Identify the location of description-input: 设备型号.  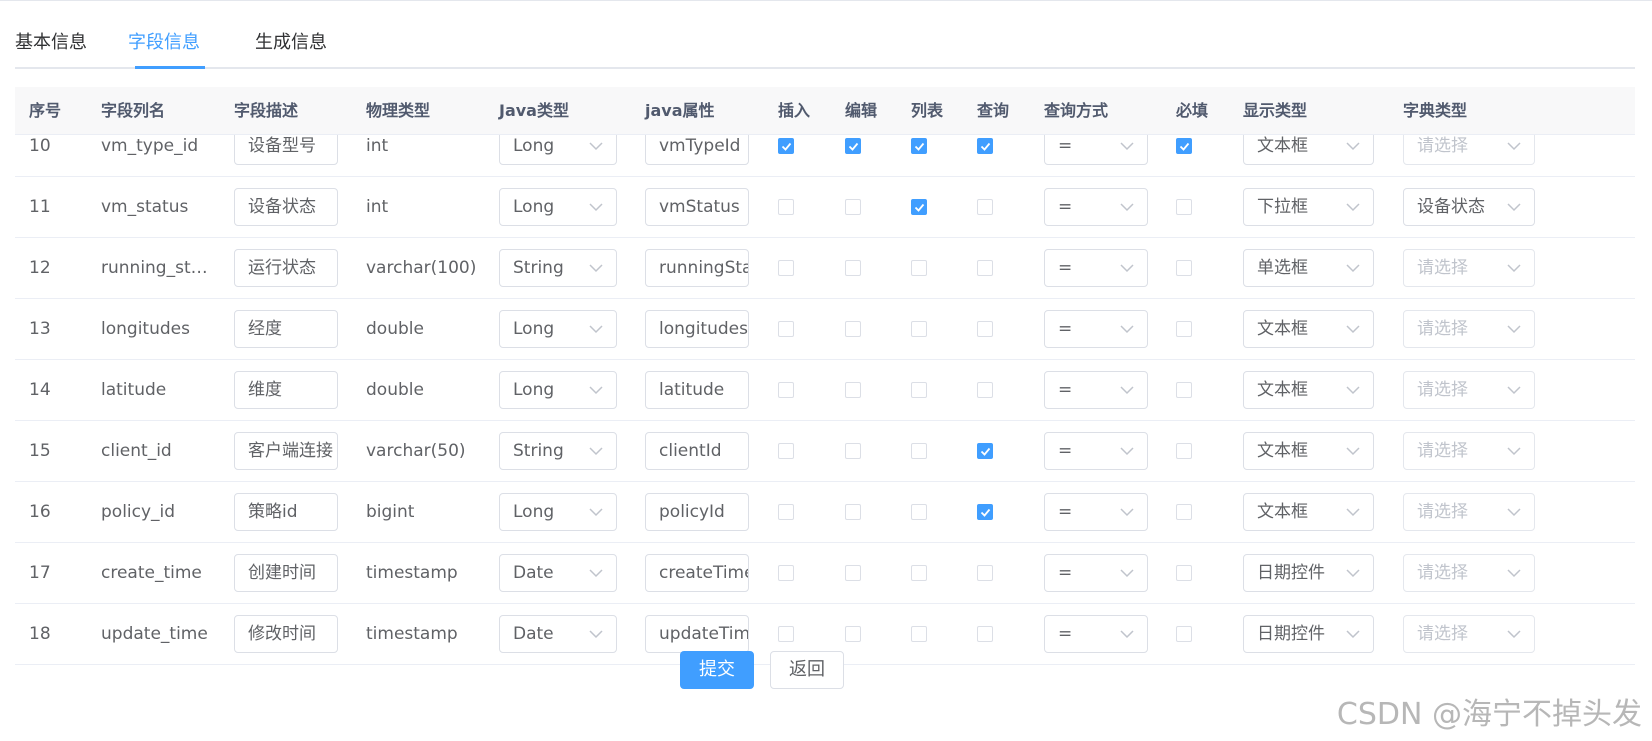
(286, 150).